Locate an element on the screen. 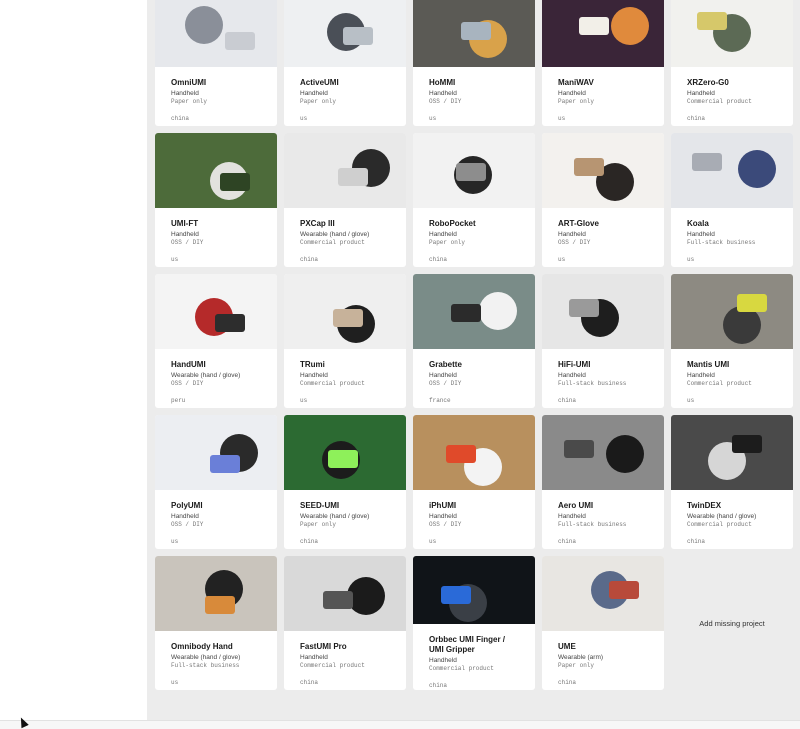 The image size is (800, 729). project-card: PolyUMI Handheld OSS / DIY us is located at coordinates (216, 482).